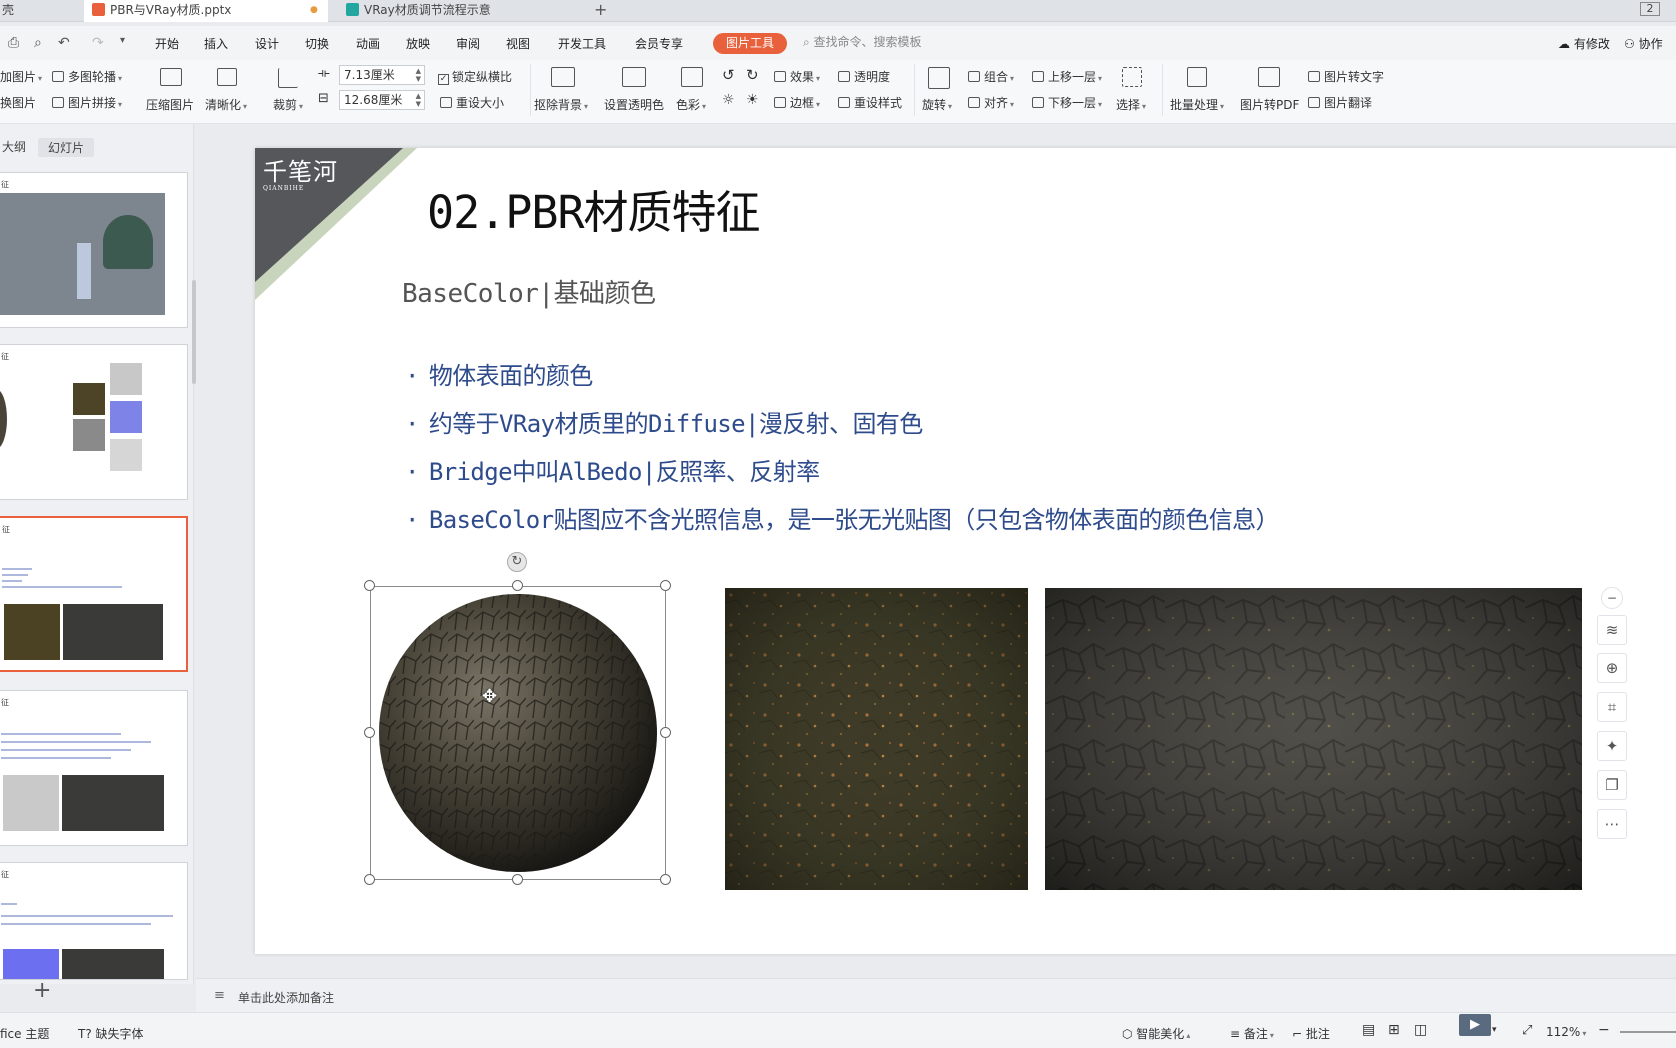 The image size is (1676, 1048). What do you see at coordinates (517, 718) in the screenshot?
I see `selected-sphere-image: ↻ ✥` at bounding box center [517, 718].